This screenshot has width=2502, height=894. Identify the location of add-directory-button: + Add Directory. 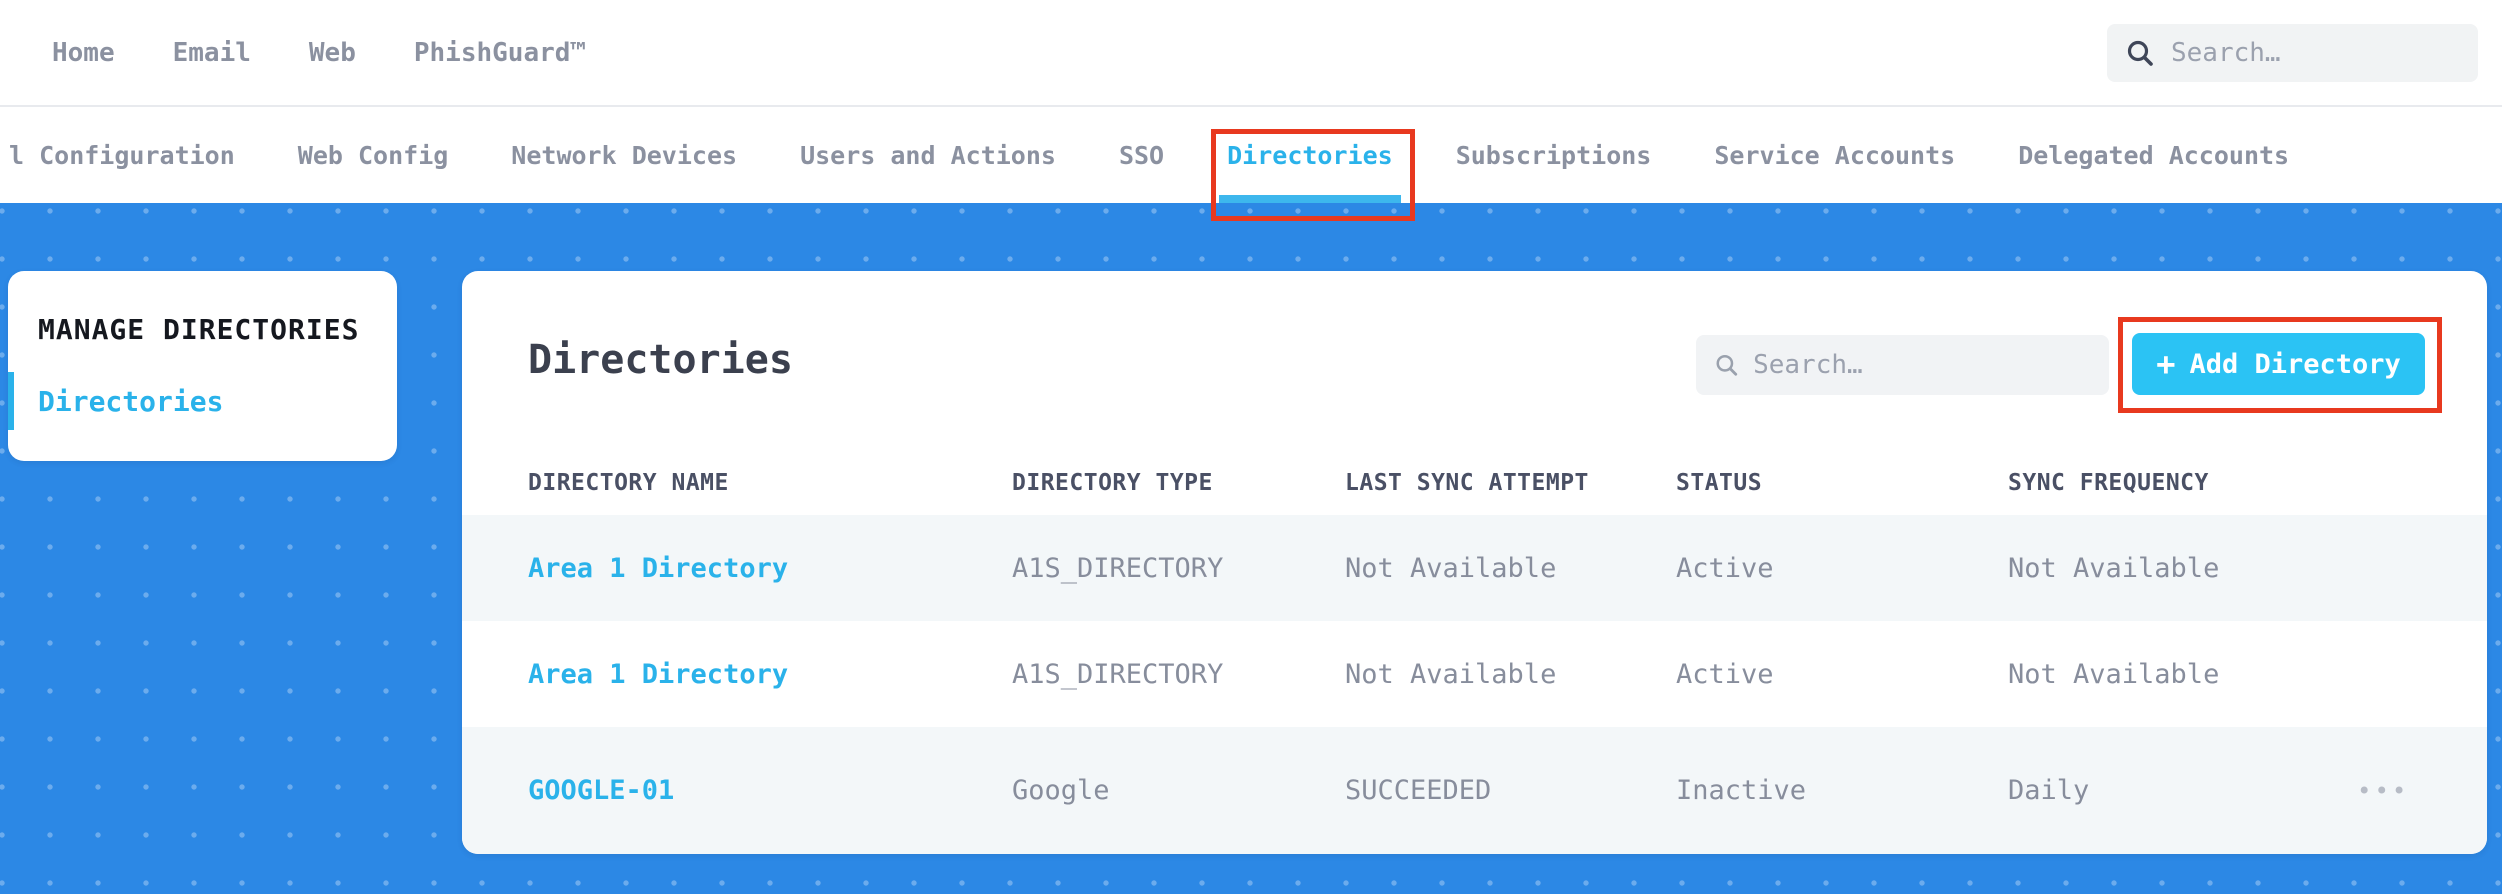
(2278, 364).